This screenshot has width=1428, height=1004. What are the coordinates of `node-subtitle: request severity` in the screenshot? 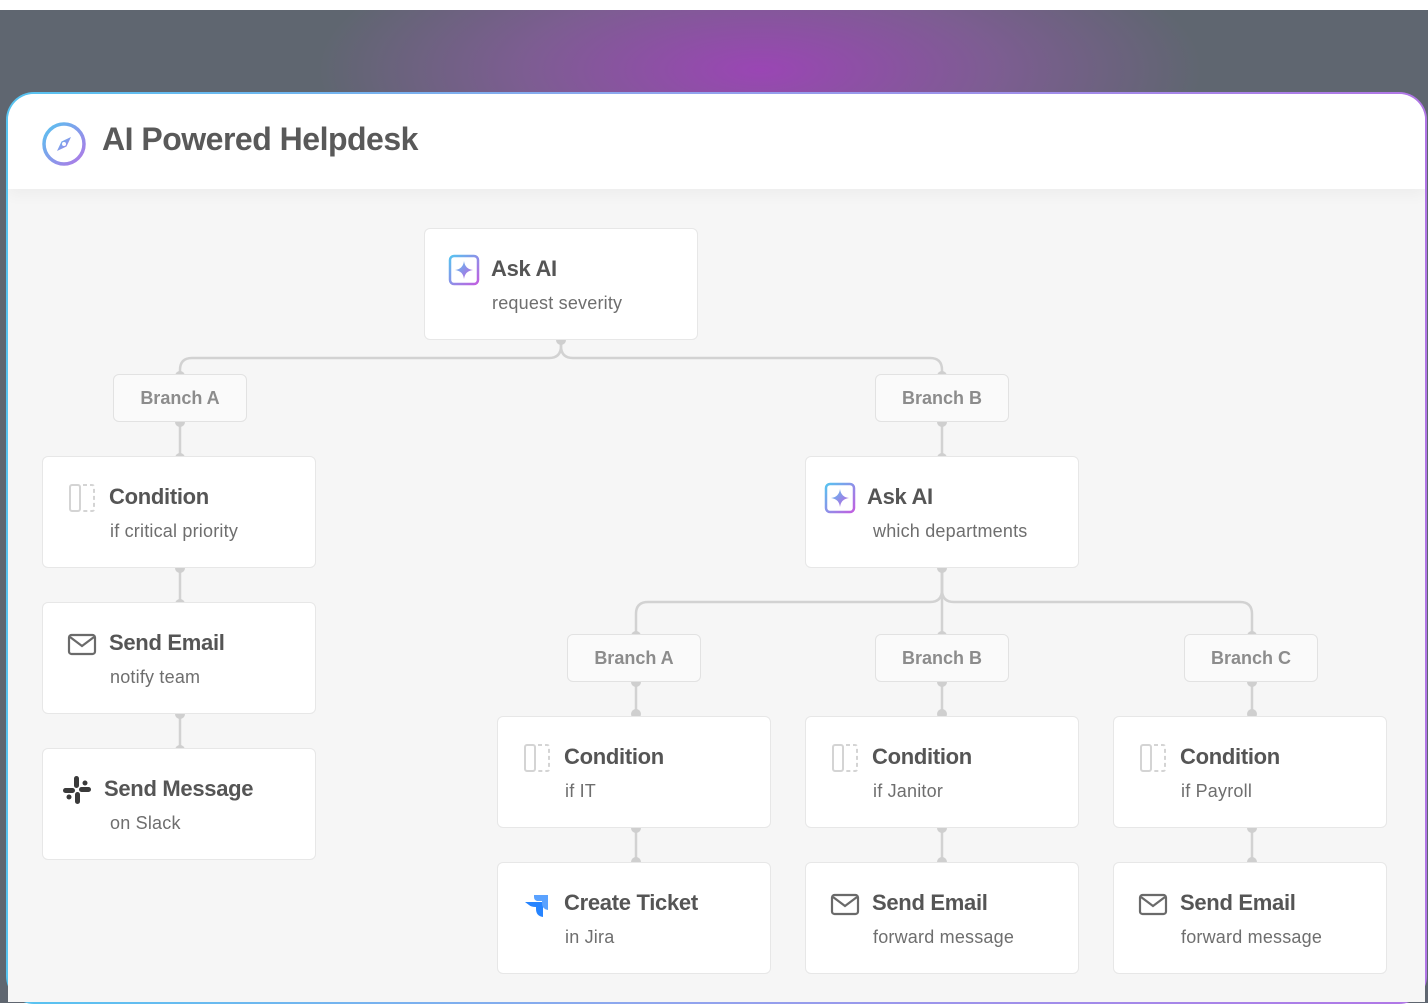 It's located at (557, 303).